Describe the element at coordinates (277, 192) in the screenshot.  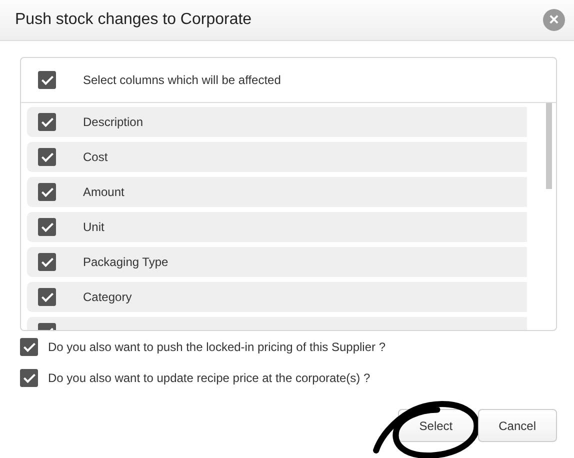
I see `column-item: Amount` at that location.